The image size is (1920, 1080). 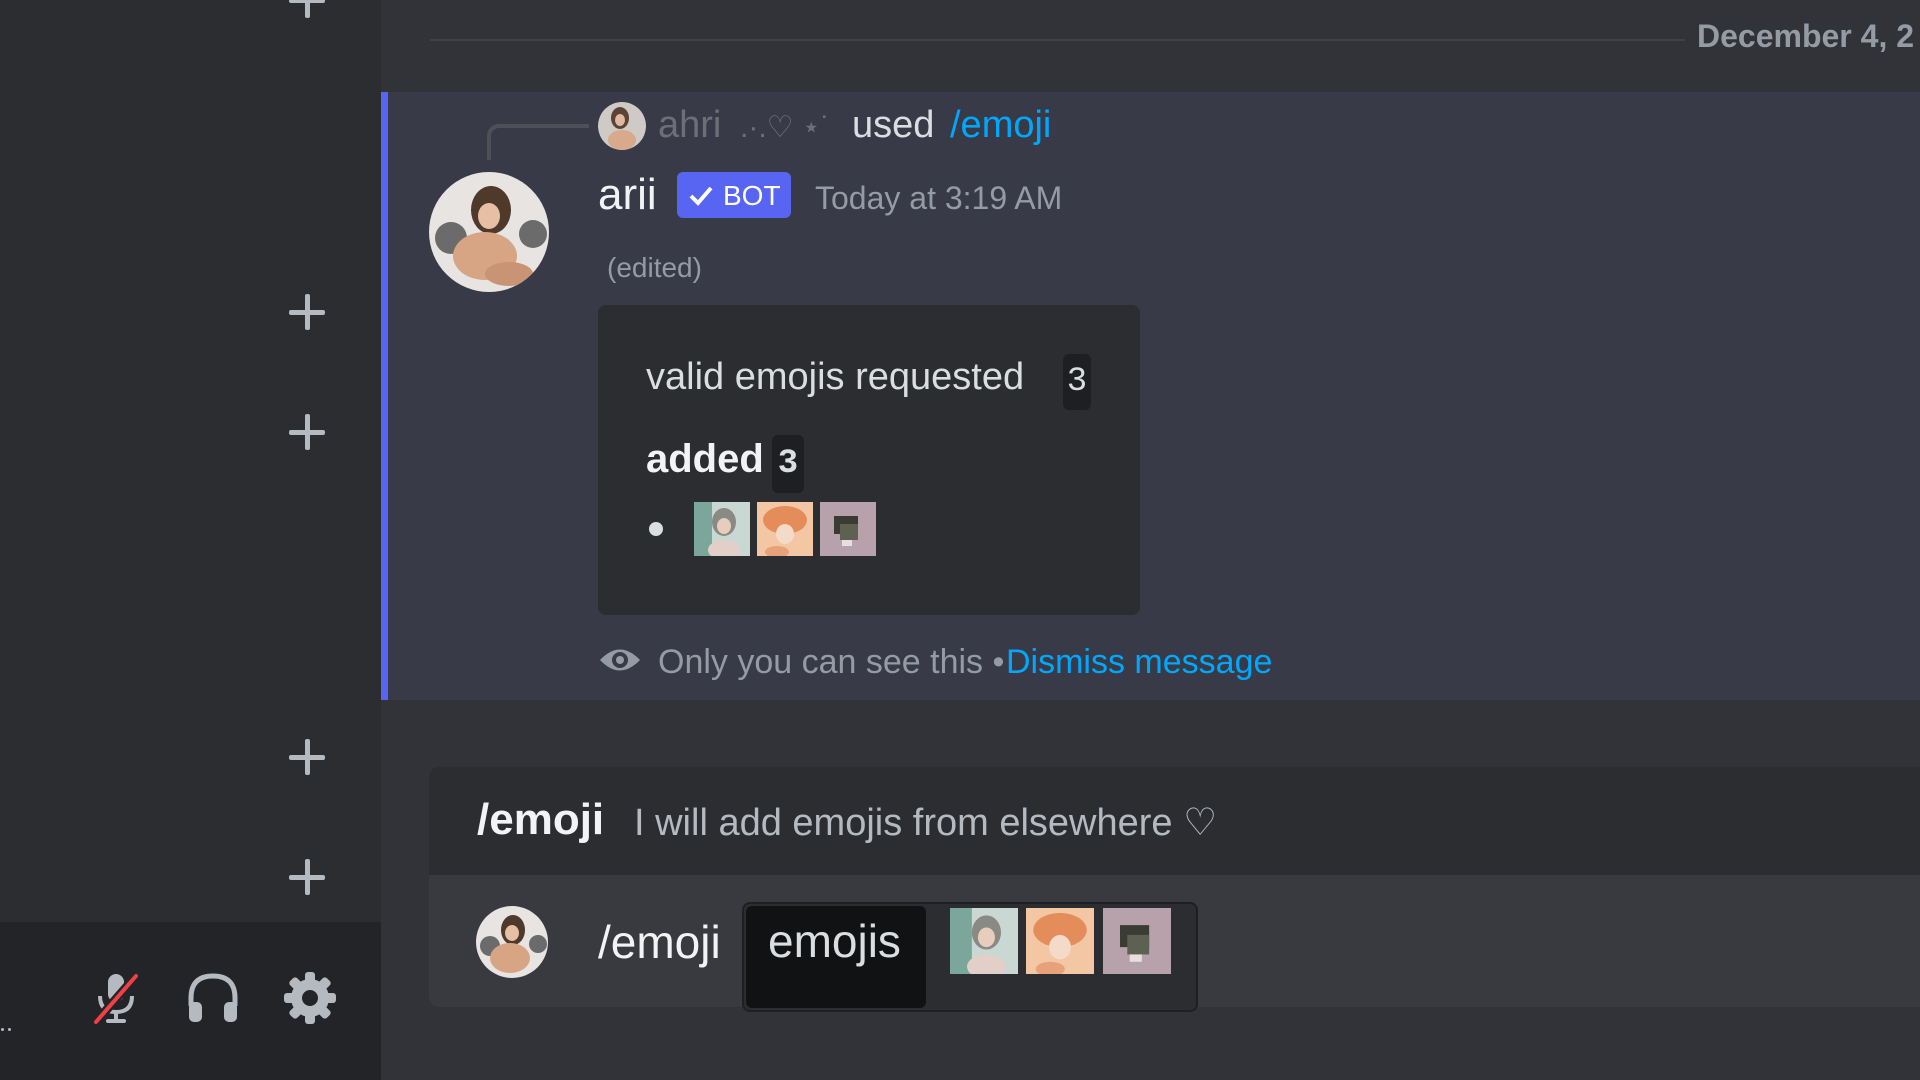 I want to click on highlight-bar, so click(x=384, y=396).